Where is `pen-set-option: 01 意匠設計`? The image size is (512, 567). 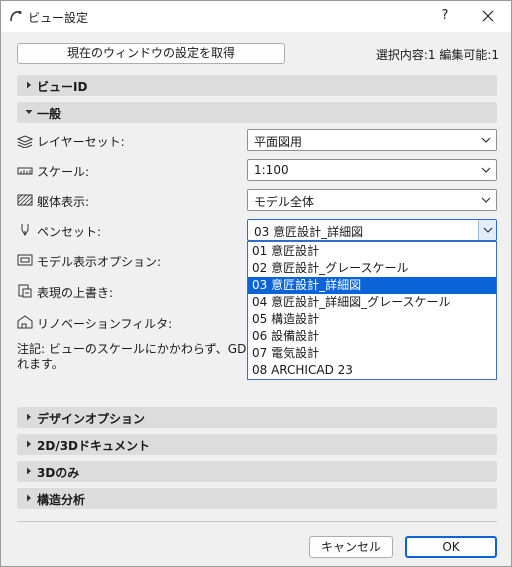 pen-set-option: 01 意匠設計 is located at coordinates (372, 251).